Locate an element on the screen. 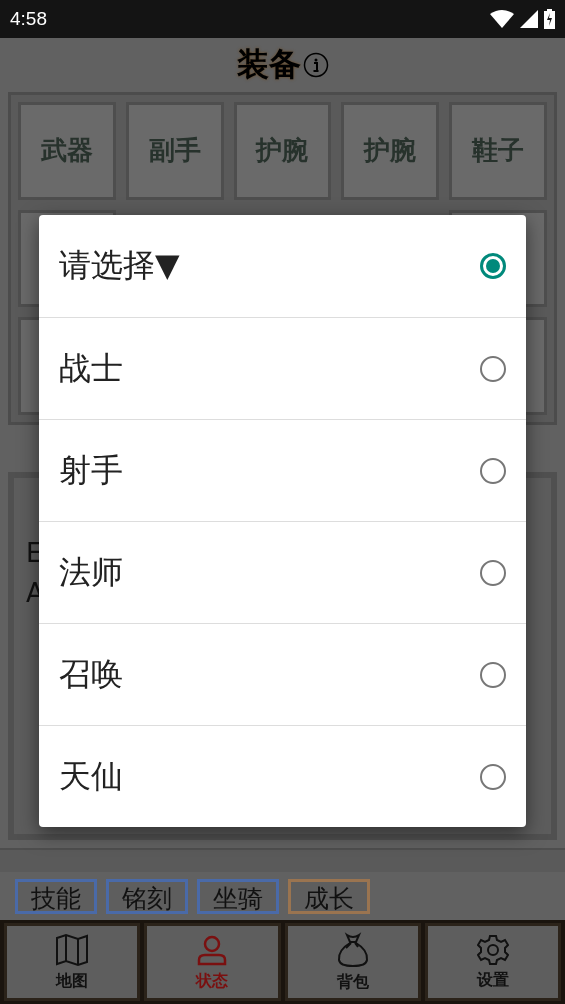  equipment-slot: 副手 is located at coordinates (174, 151).